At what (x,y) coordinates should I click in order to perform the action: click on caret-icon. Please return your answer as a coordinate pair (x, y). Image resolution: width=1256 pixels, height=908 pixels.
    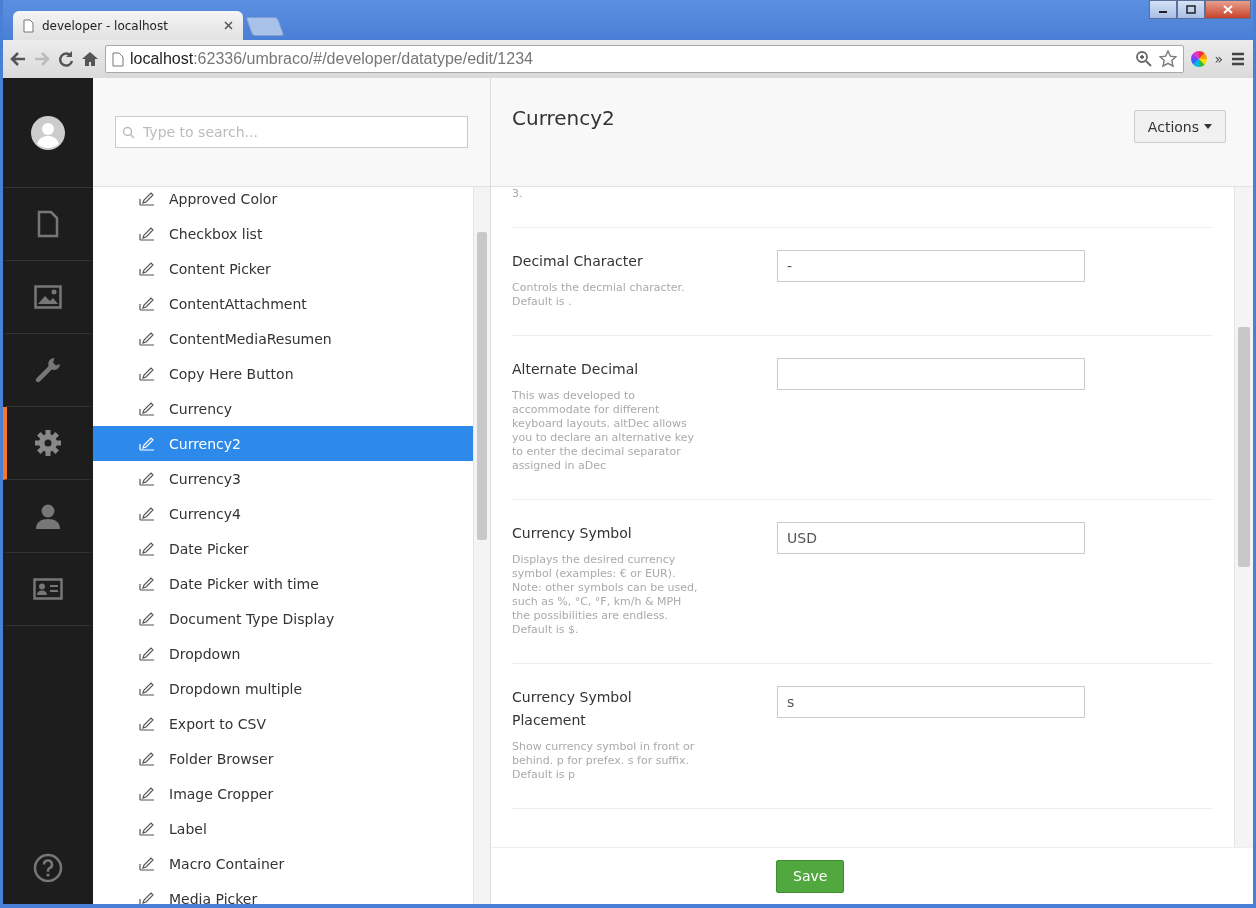
    Looking at the image, I should click on (1208, 126).